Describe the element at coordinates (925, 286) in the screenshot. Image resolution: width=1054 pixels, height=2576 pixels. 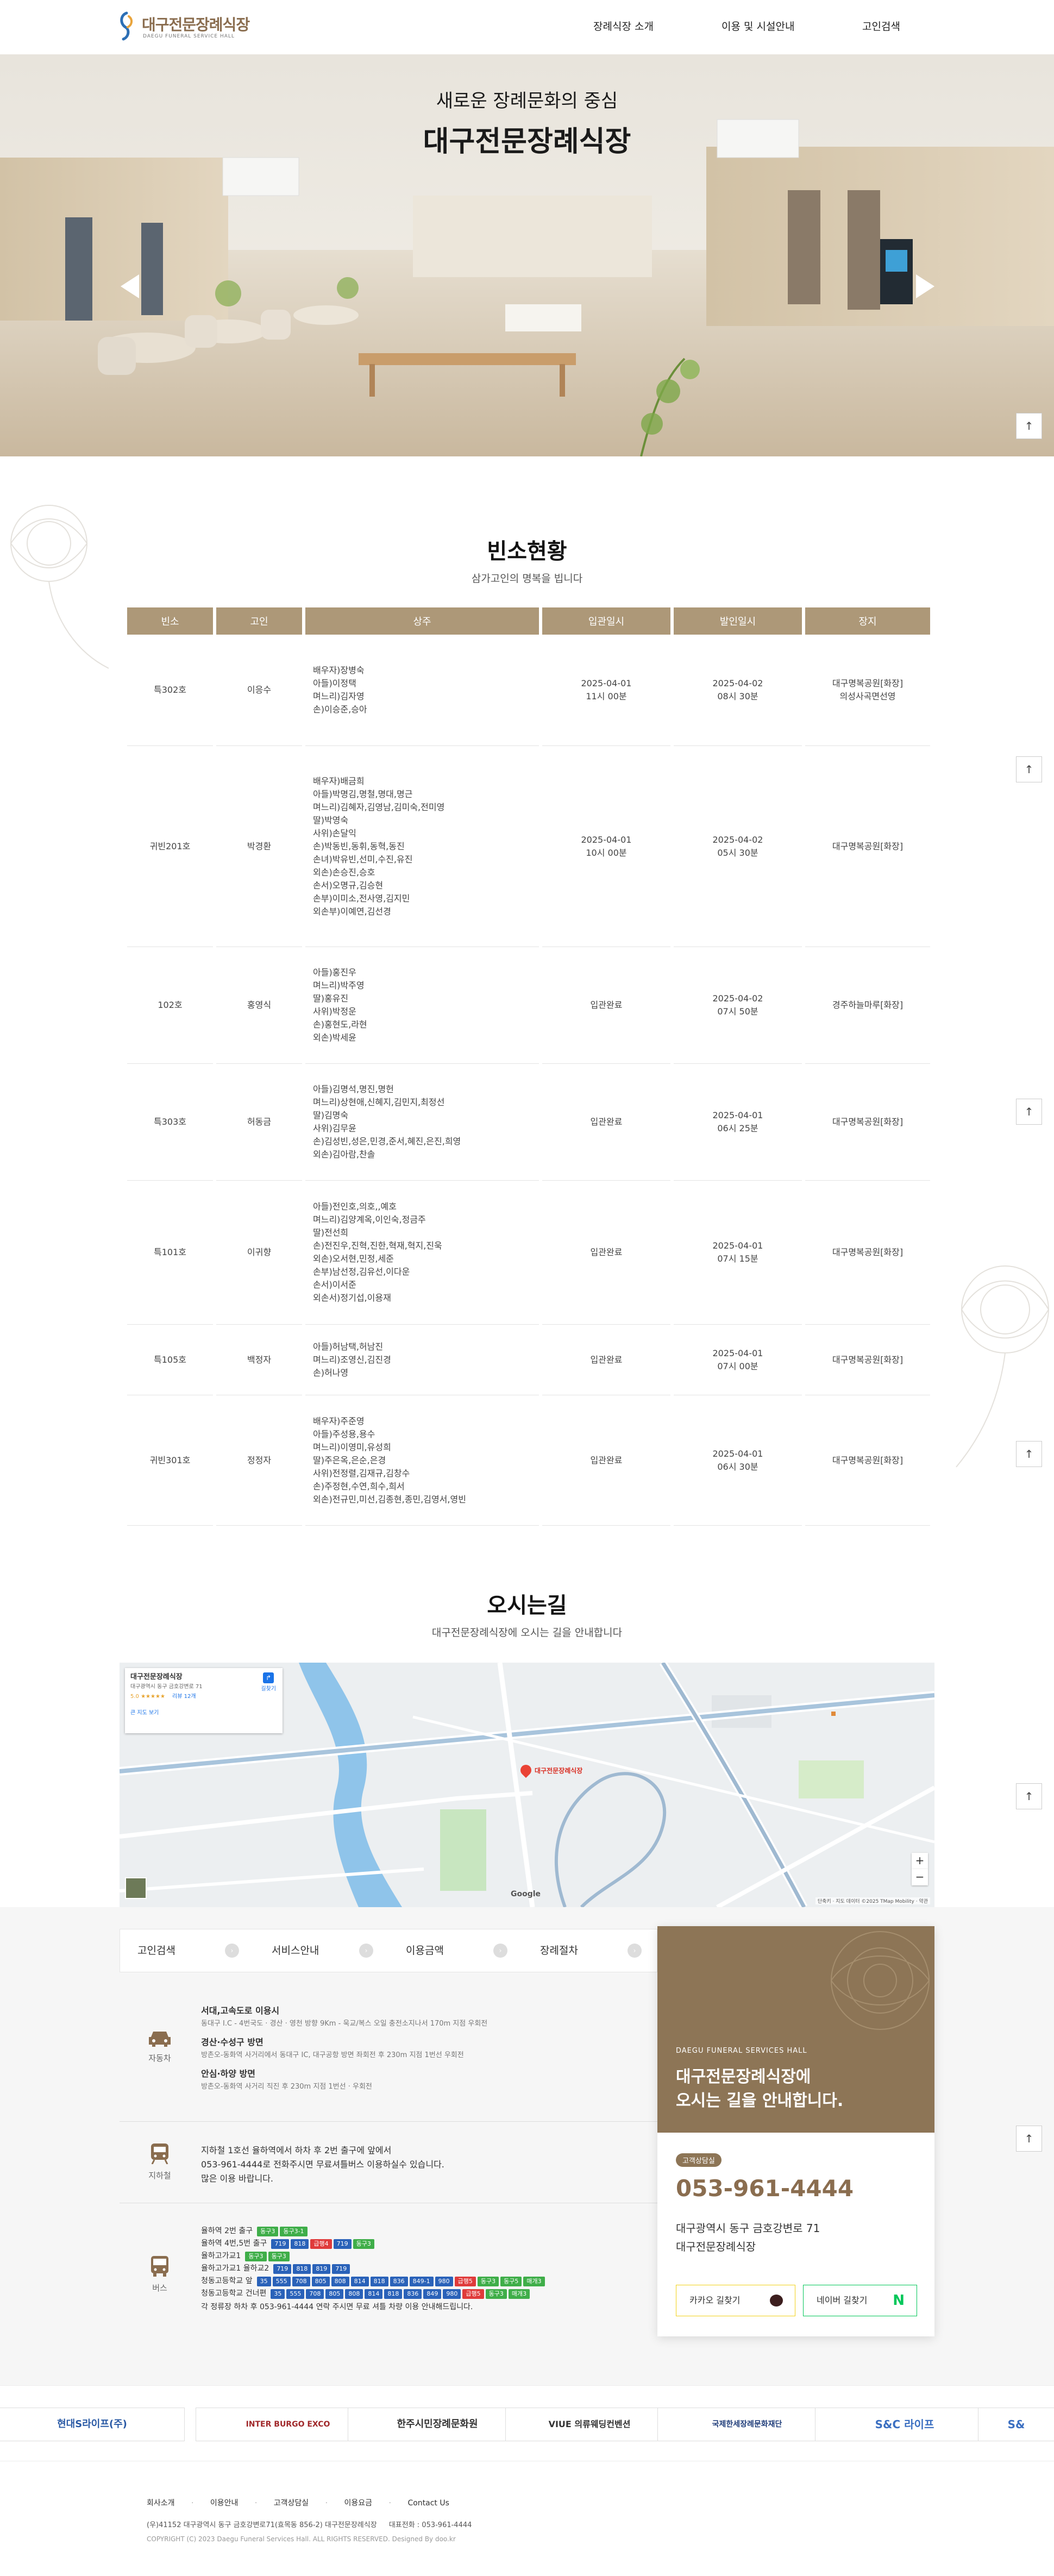
I see `hero-next-arrow-icon` at that location.